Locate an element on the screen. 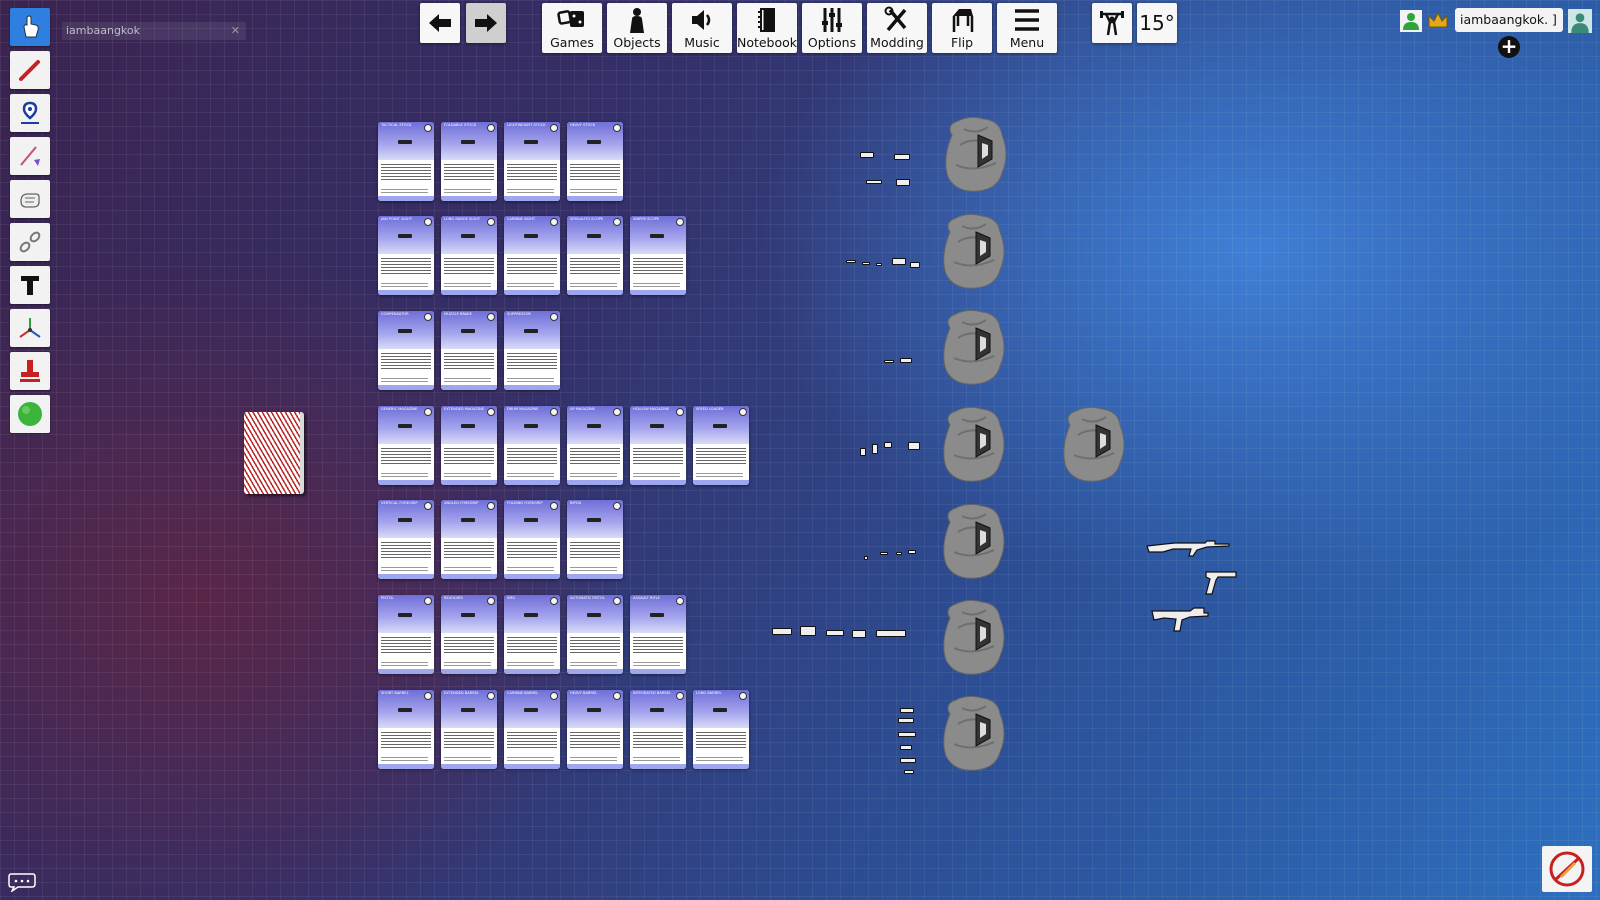 This screenshot has width=1600, height=900. games-button: Games is located at coordinates (572, 28).